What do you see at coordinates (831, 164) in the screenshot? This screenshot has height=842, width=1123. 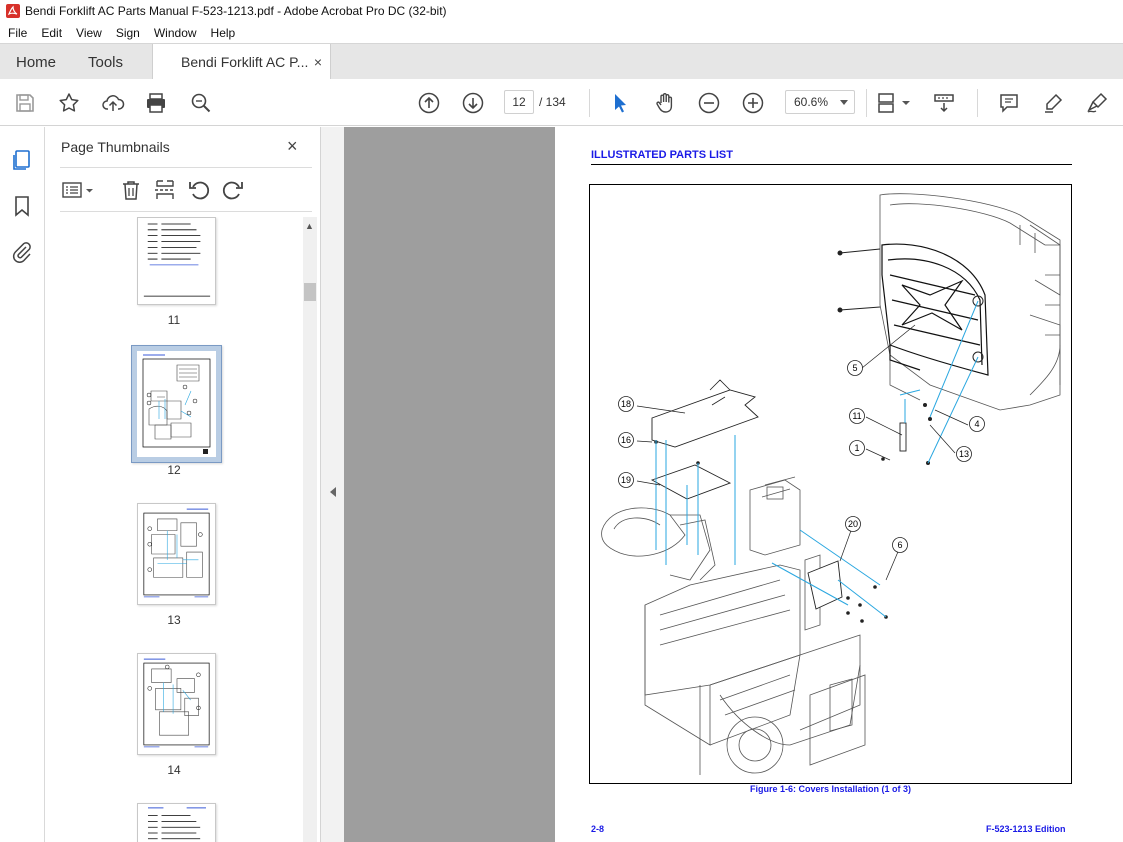 I see `header-rule` at bounding box center [831, 164].